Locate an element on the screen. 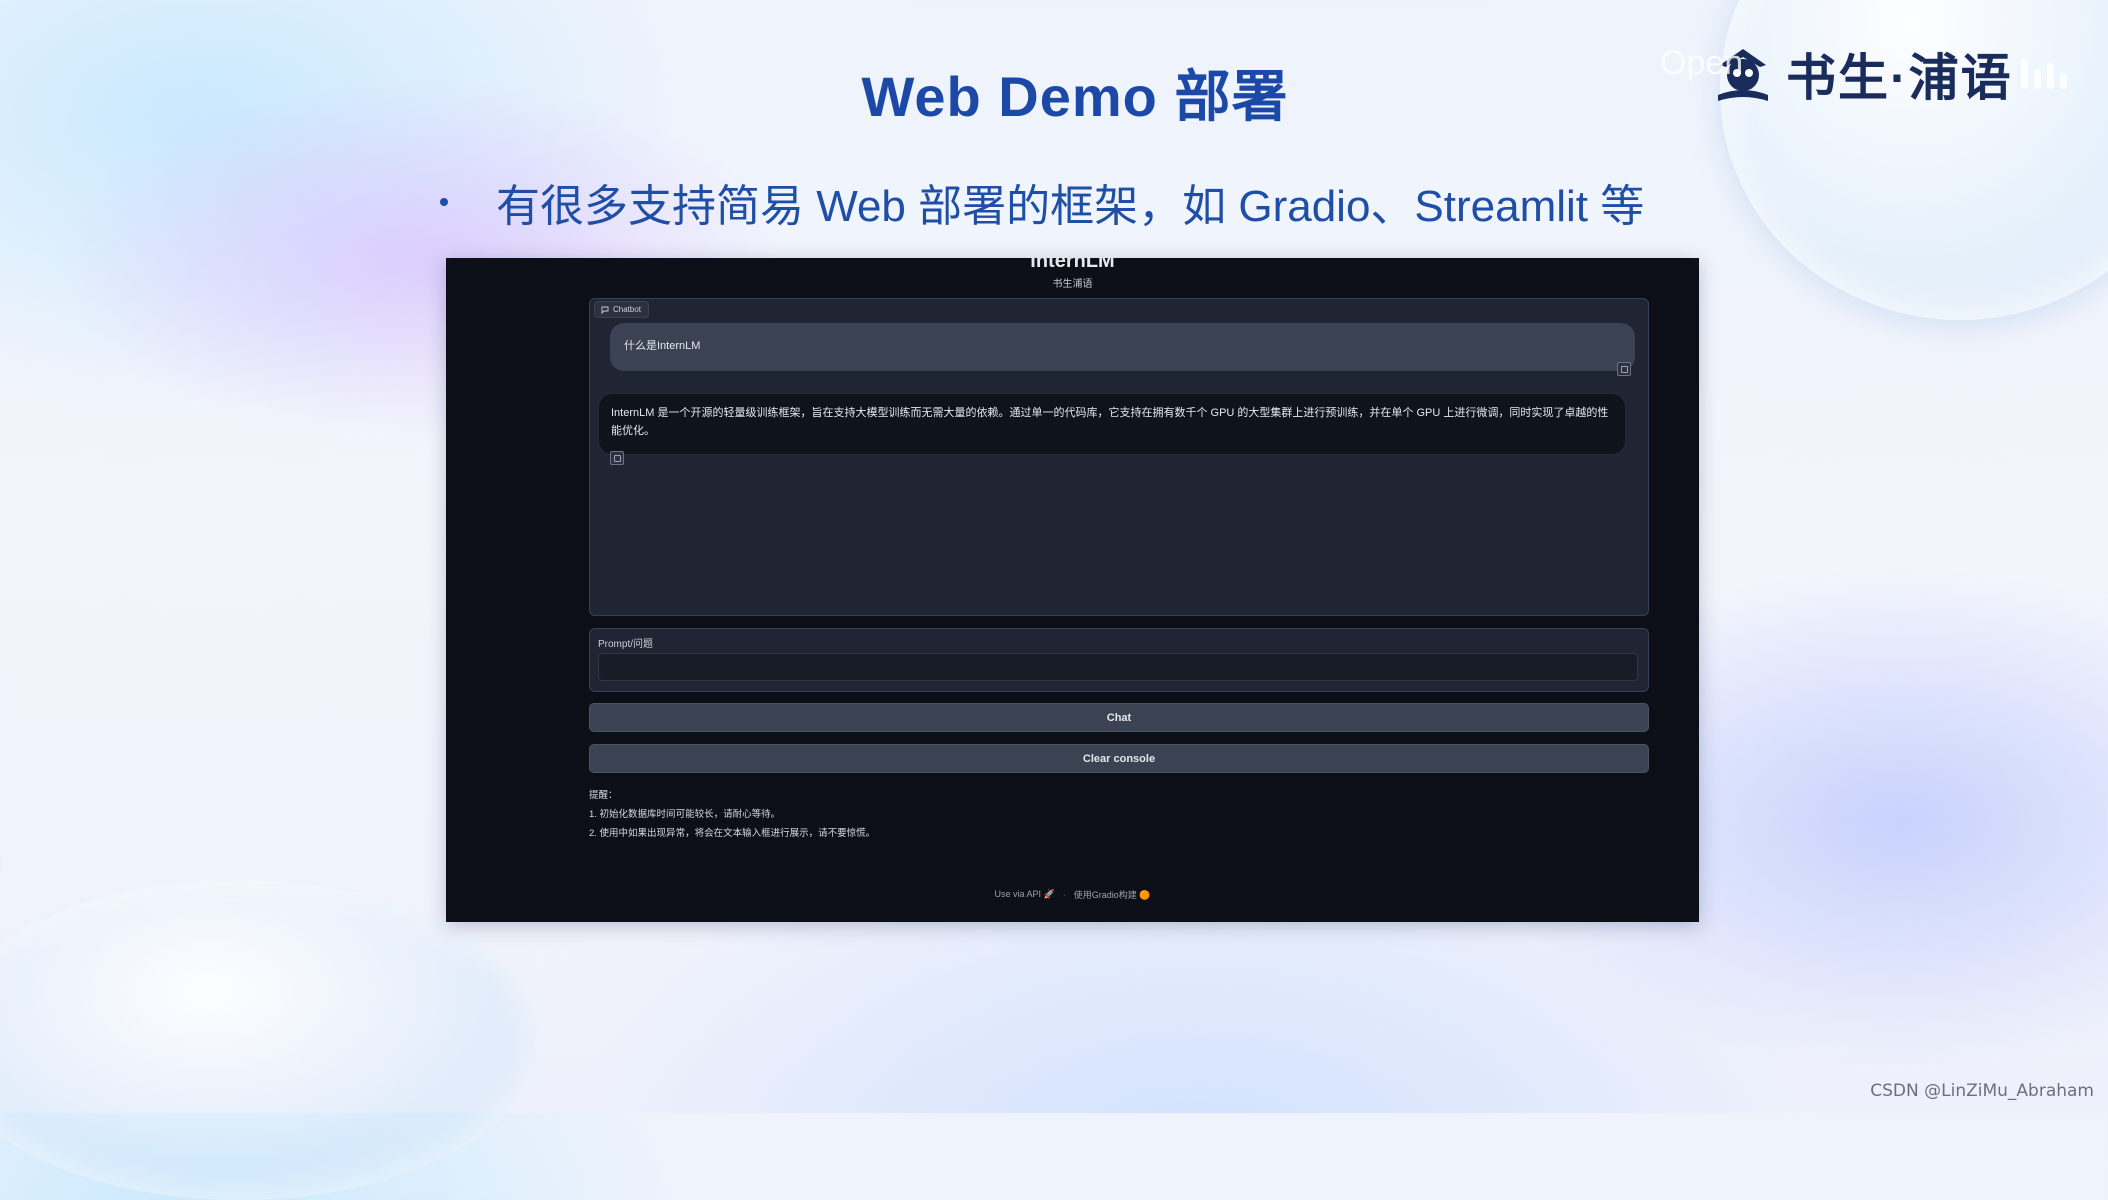 This screenshot has width=2108, height=1200. app-title: InternLM is located at coordinates (1072, 265).